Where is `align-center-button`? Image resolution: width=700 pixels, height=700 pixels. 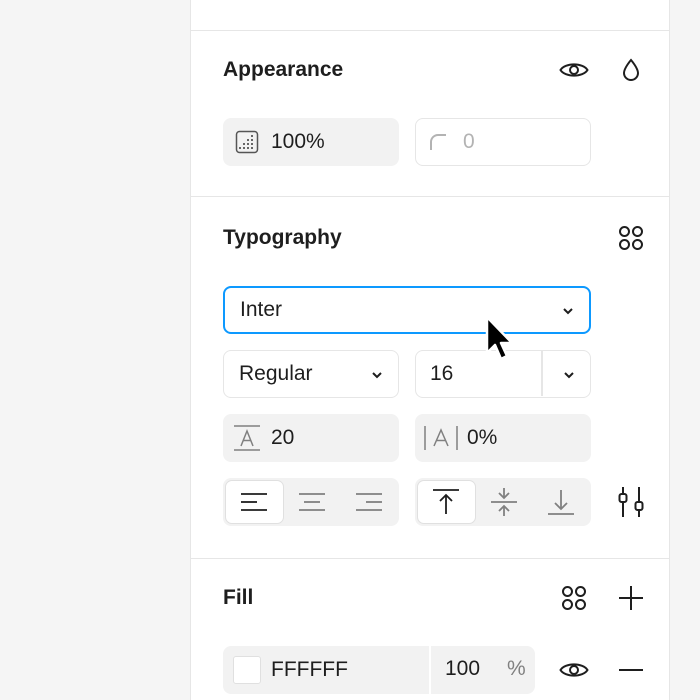 align-center-button is located at coordinates (312, 502).